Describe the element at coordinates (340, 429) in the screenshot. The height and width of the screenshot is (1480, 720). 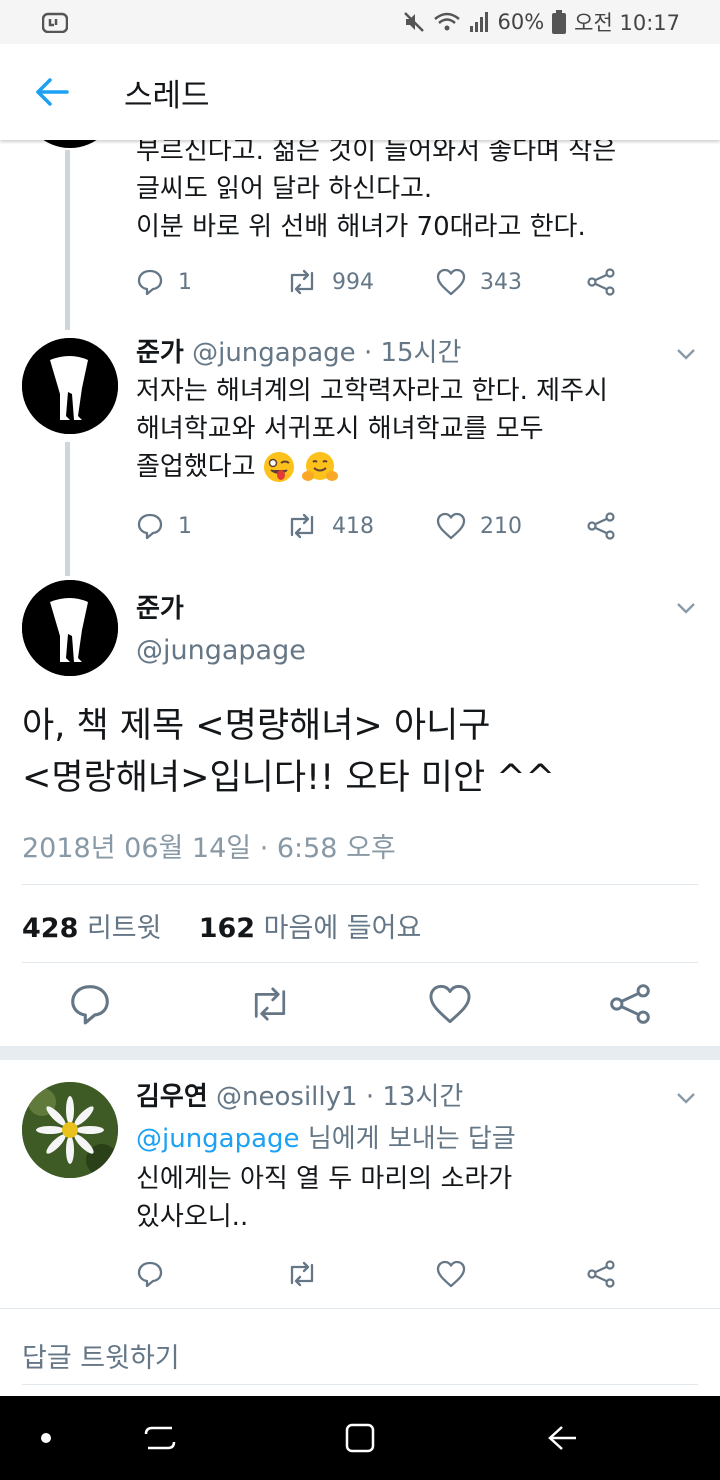
I see `tweet-line: 해녀학교와 서귀포시 해녀학교를 모두` at that location.